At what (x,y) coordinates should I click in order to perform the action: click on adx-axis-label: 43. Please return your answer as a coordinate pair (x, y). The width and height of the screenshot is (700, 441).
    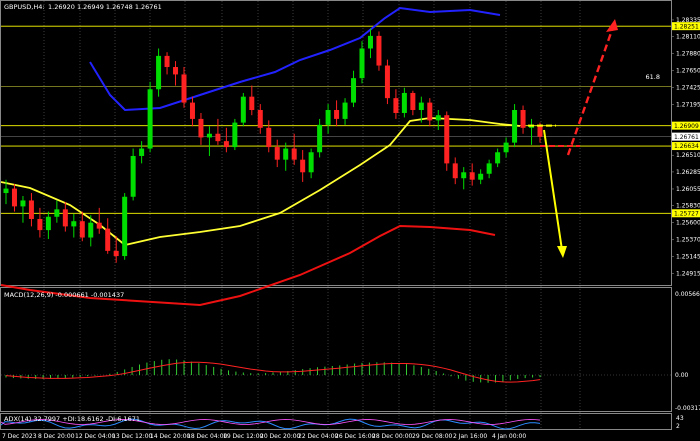
    Looking at the image, I should click on (680, 418).